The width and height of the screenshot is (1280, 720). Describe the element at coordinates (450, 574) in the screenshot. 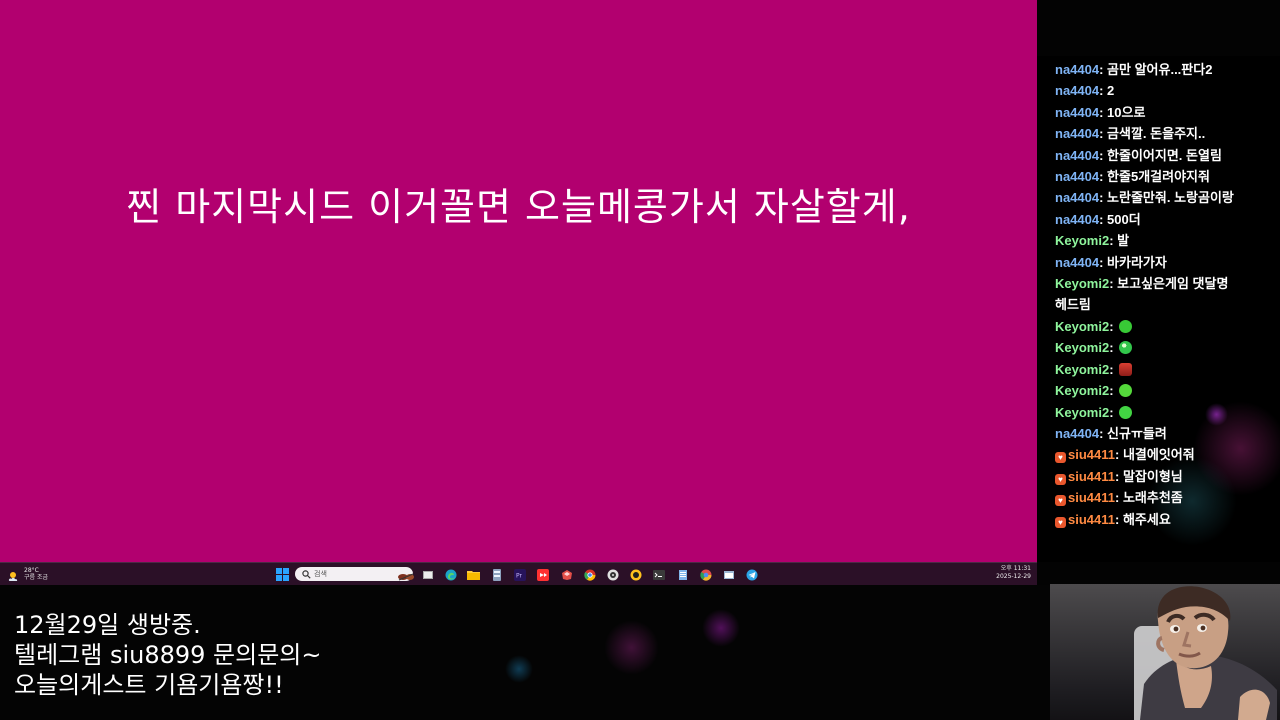

I see `edge-icon` at that location.